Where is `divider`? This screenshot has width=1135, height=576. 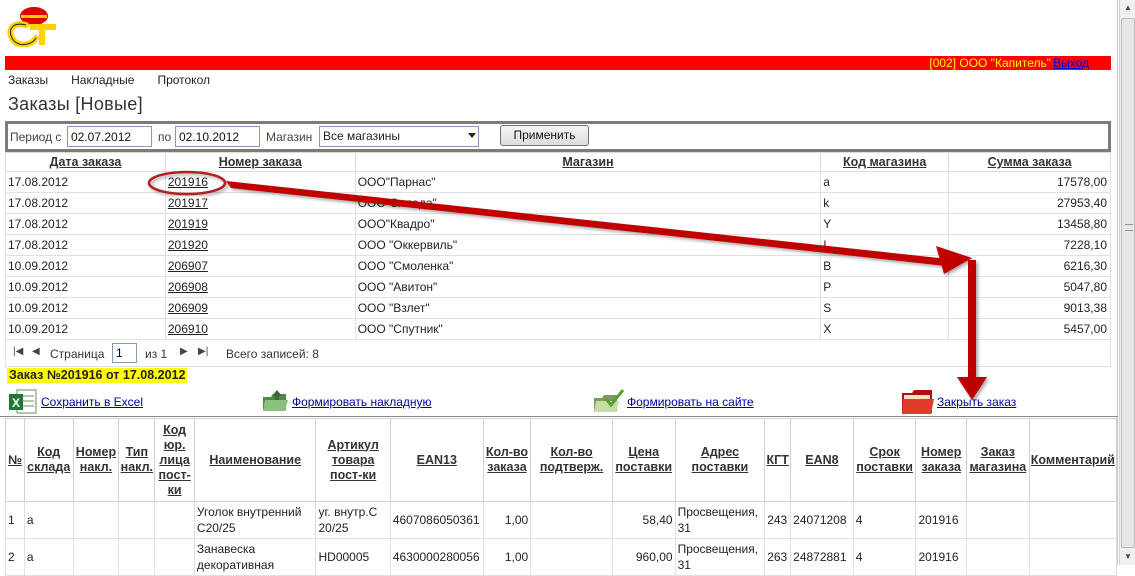
divider is located at coordinates (559, 416).